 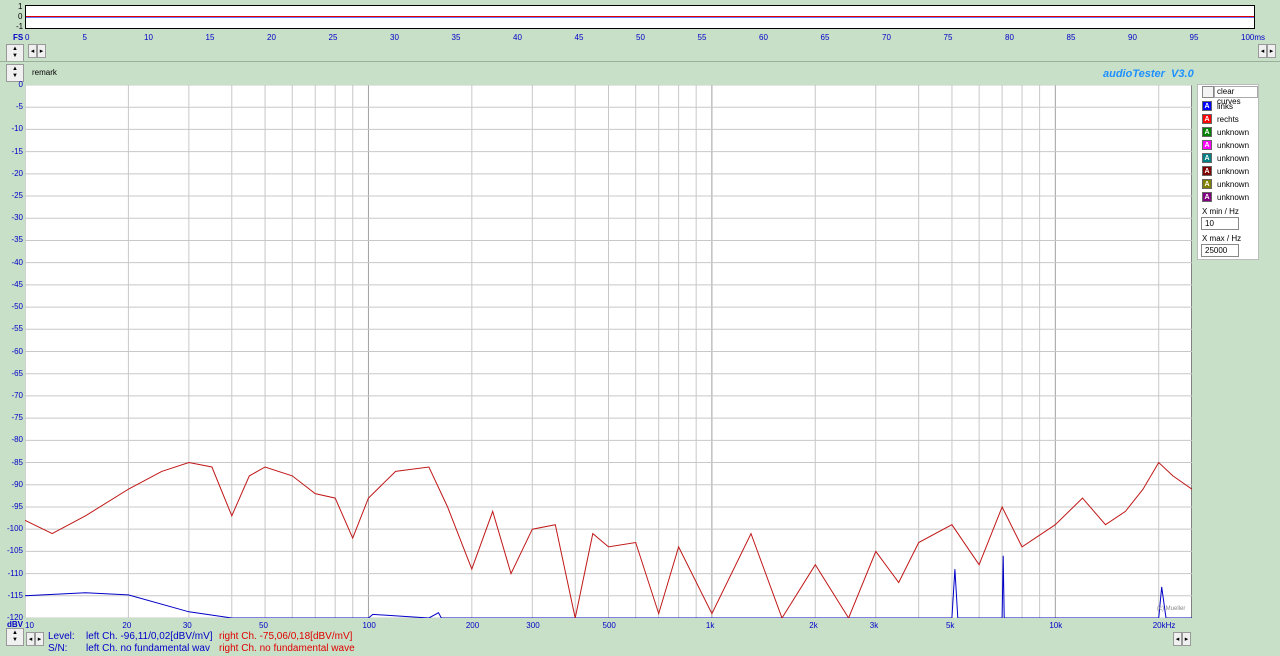 I want to click on sn-right: right Ch. no fundamental wave, so click(x=287, y=648).